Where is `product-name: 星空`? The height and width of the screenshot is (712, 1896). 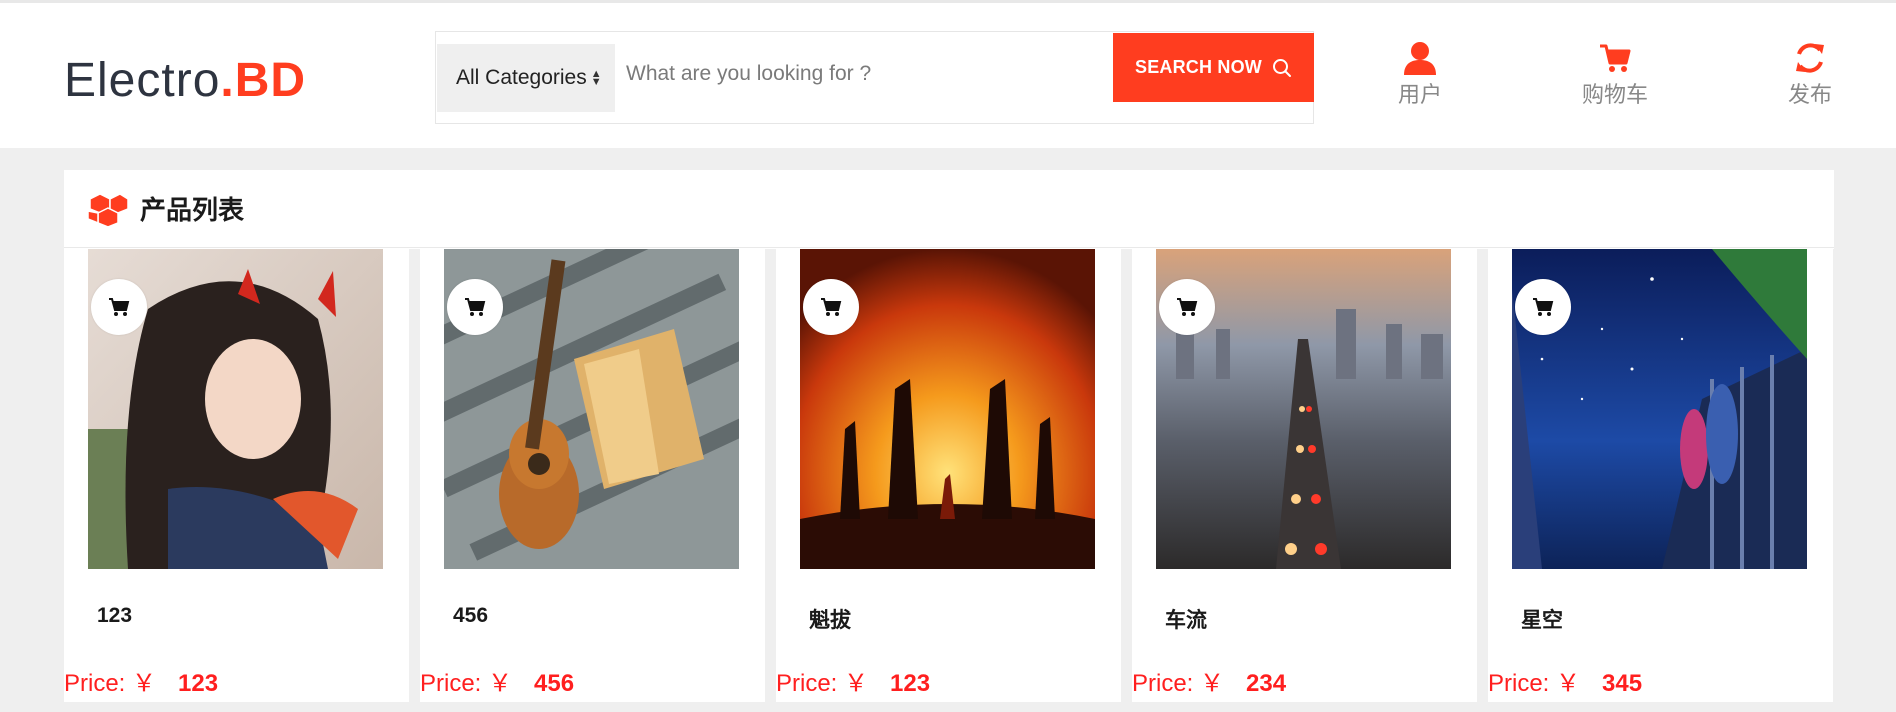 product-name: 星空 is located at coordinates (1542, 619).